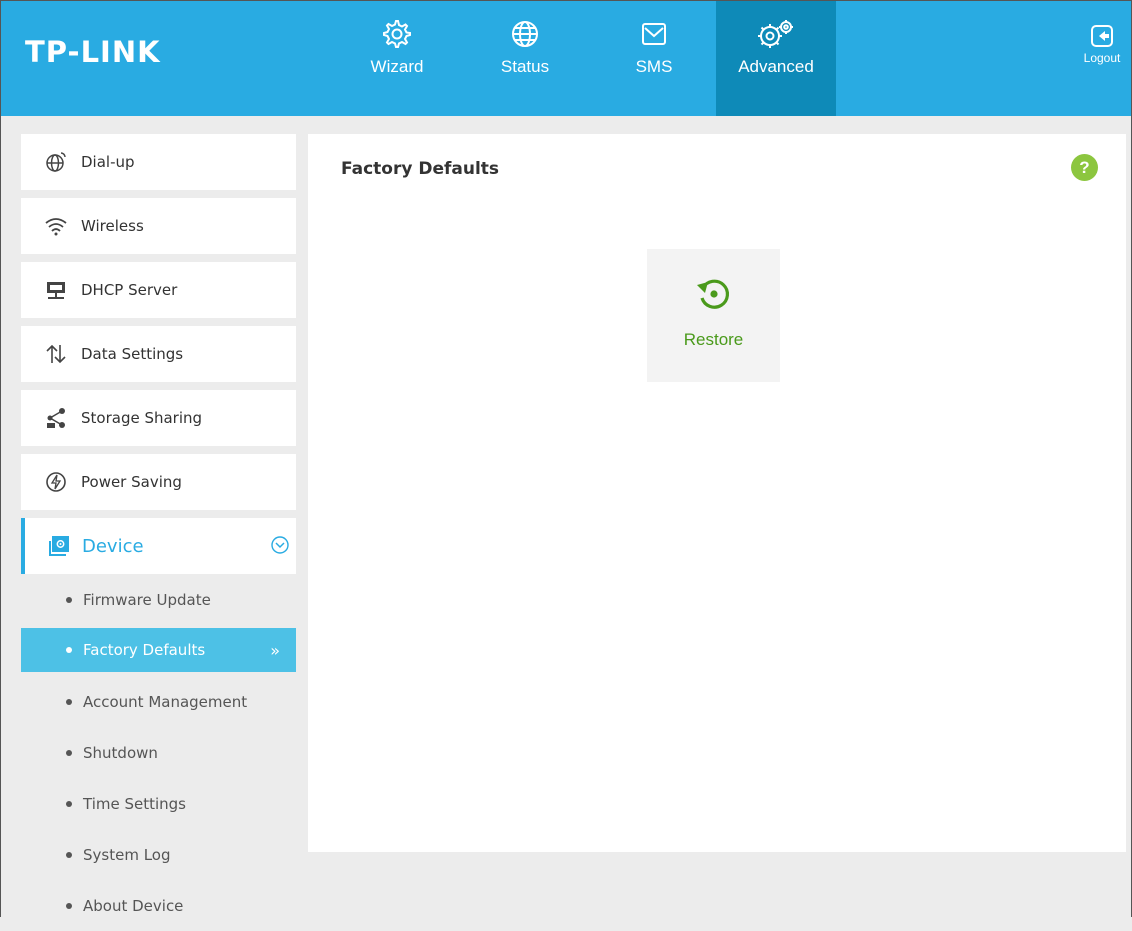 Image resolution: width=1132 pixels, height=931 pixels. I want to click on wifi-icon, so click(56, 226).